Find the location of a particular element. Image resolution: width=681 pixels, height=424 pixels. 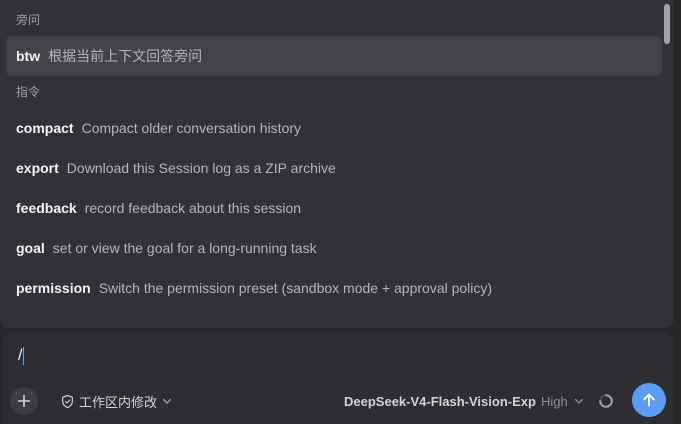

shield-icon is located at coordinates (67, 401).